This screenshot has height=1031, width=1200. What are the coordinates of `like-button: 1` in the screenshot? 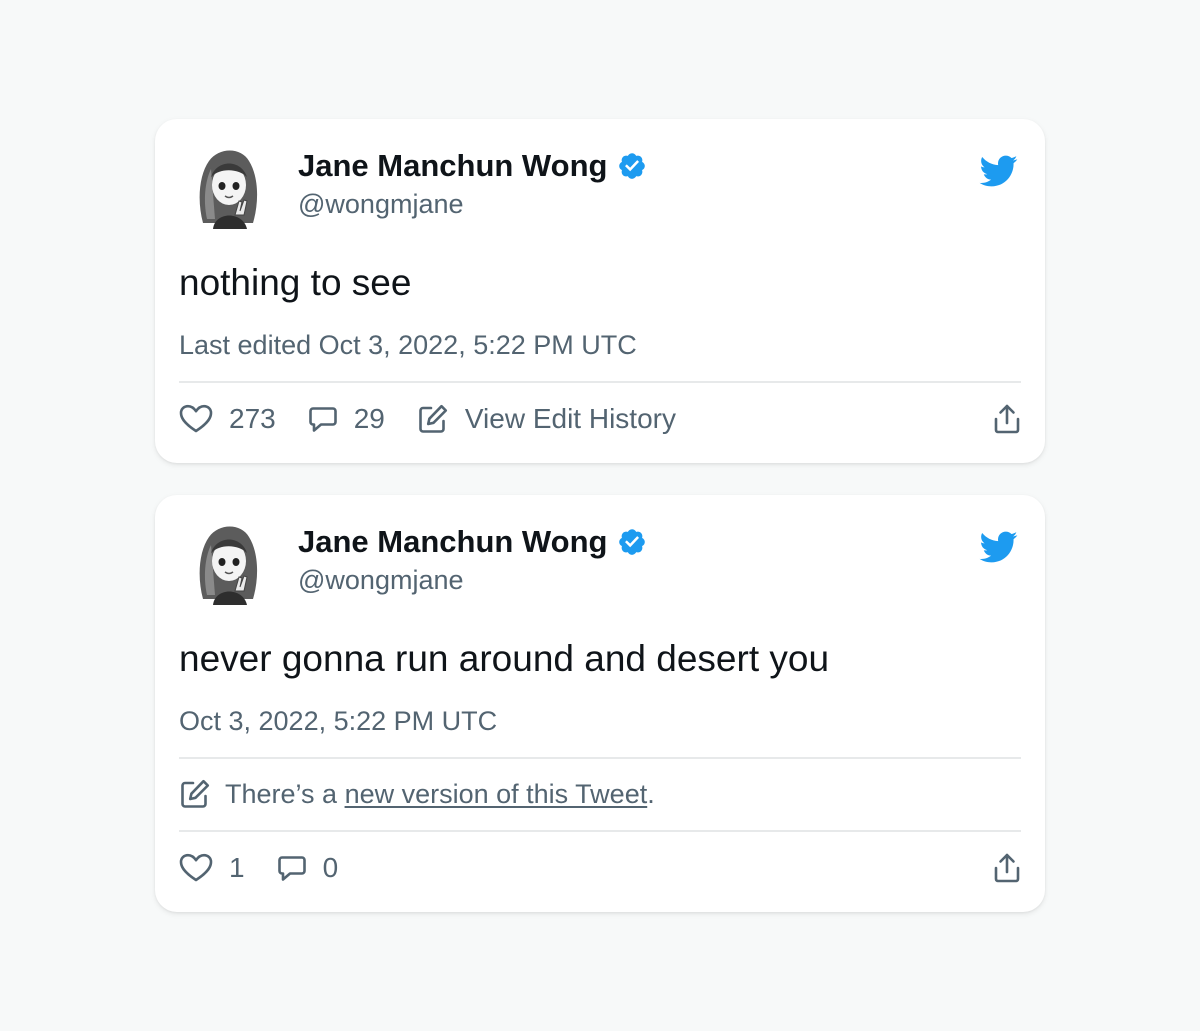 It's located at (212, 868).